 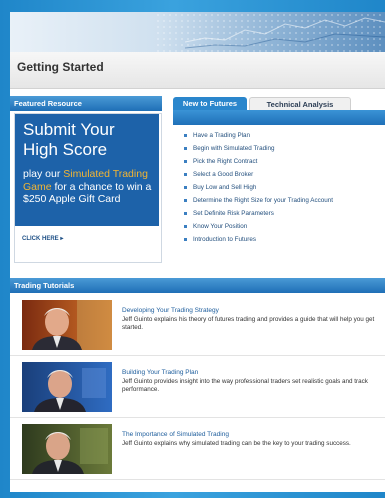 What do you see at coordinates (224, 187) in the screenshot?
I see `list-item-label: Buy Low and Sell High` at bounding box center [224, 187].